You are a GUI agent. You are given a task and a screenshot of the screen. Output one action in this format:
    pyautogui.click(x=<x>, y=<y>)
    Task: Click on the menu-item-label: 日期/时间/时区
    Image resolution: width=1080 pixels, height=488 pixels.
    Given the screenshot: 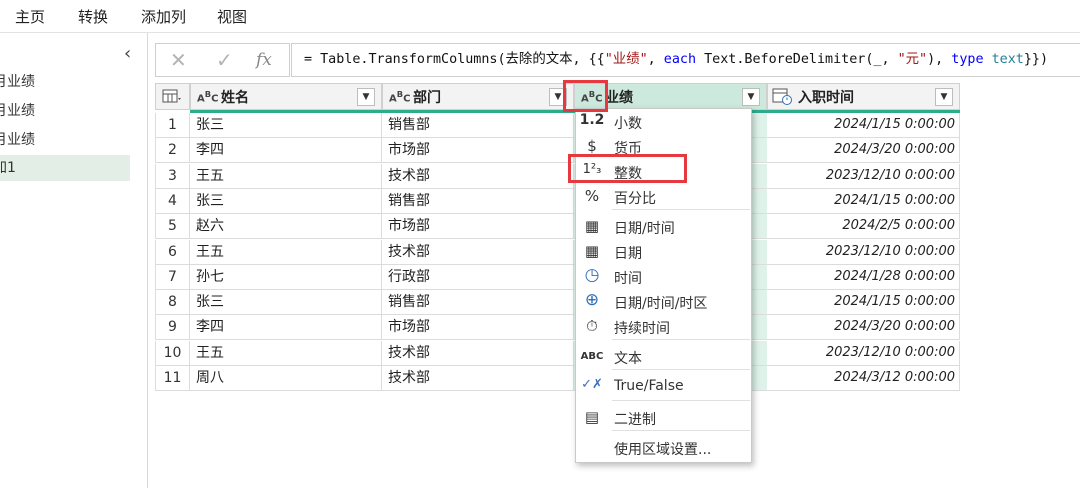 What is the action you would take?
    pyautogui.click(x=661, y=304)
    